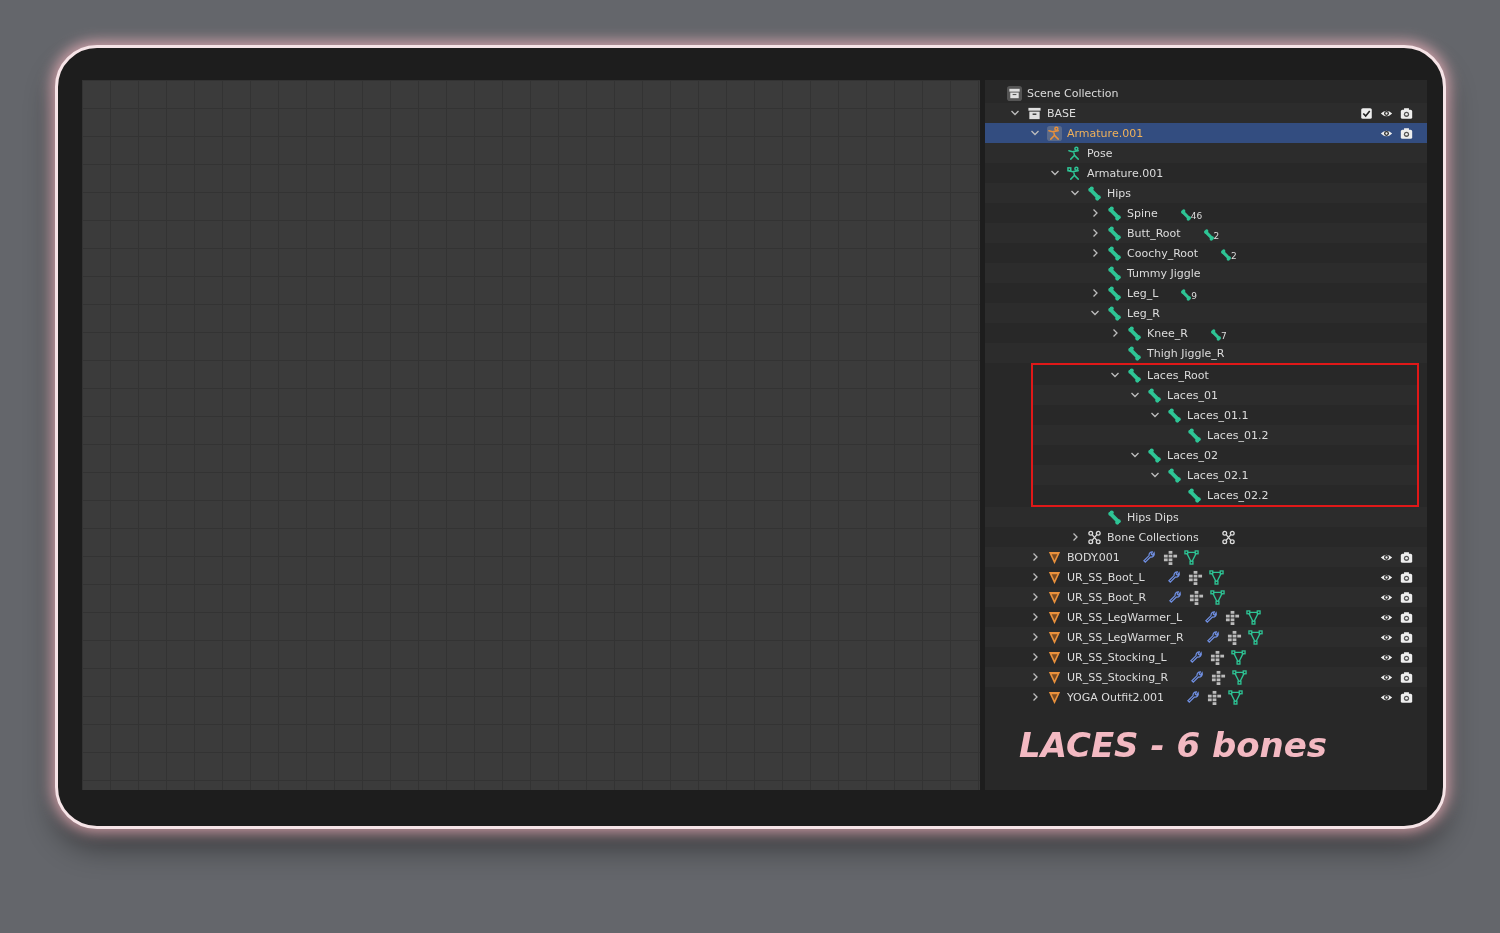 This screenshot has height=933, width=1500. Describe the element at coordinates (1225, 495) in the screenshot. I see `outliner-row: Laces_02.2` at that location.